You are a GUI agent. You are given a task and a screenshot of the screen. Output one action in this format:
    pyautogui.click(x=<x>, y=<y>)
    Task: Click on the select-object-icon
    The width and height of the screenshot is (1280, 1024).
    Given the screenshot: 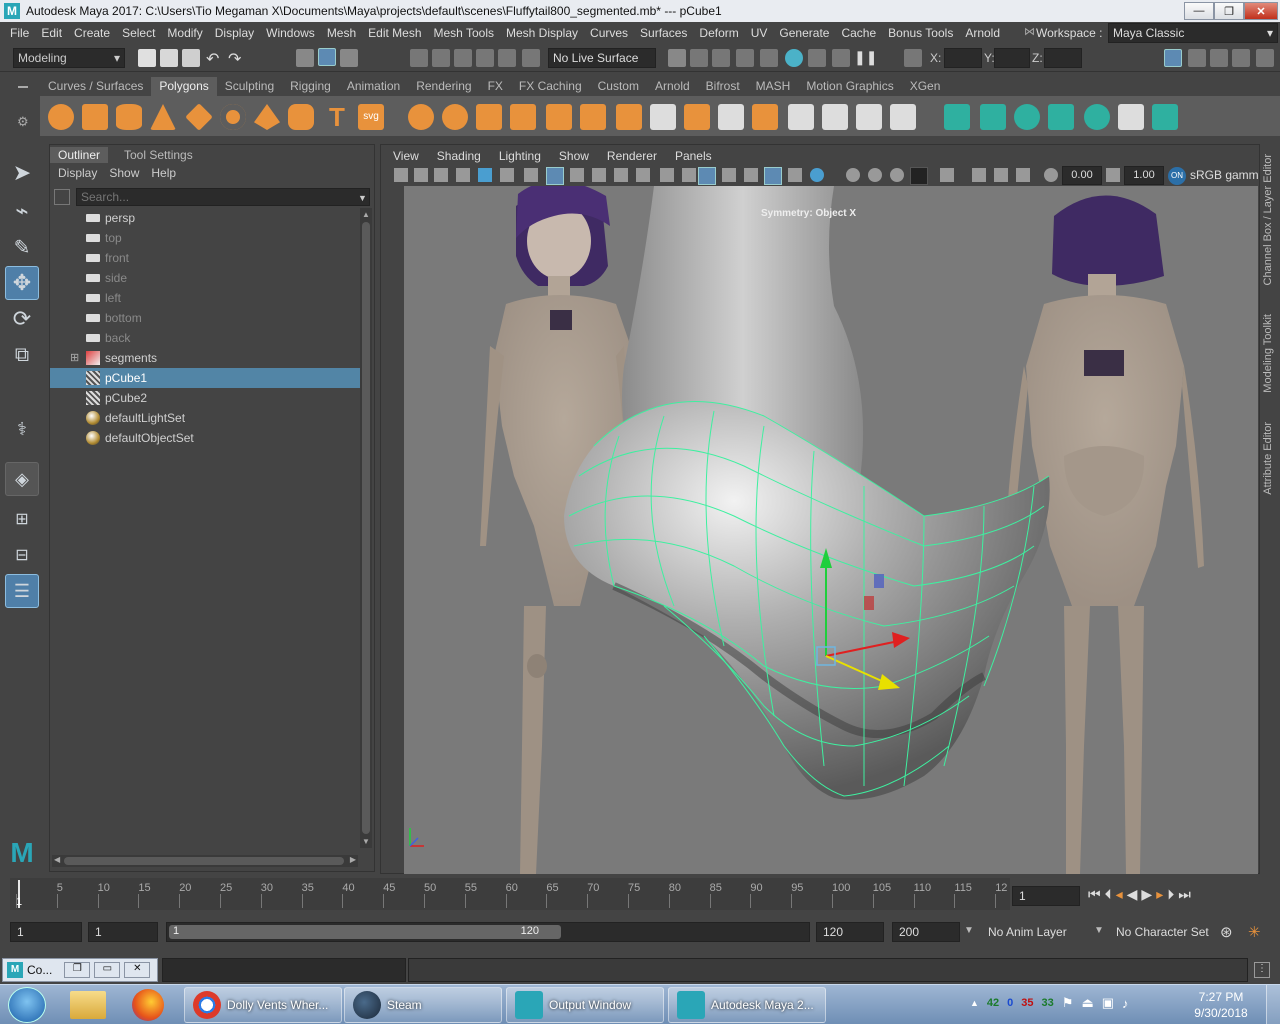 What is the action you would take?
    pyautogui.click(x=327, y=57)
    